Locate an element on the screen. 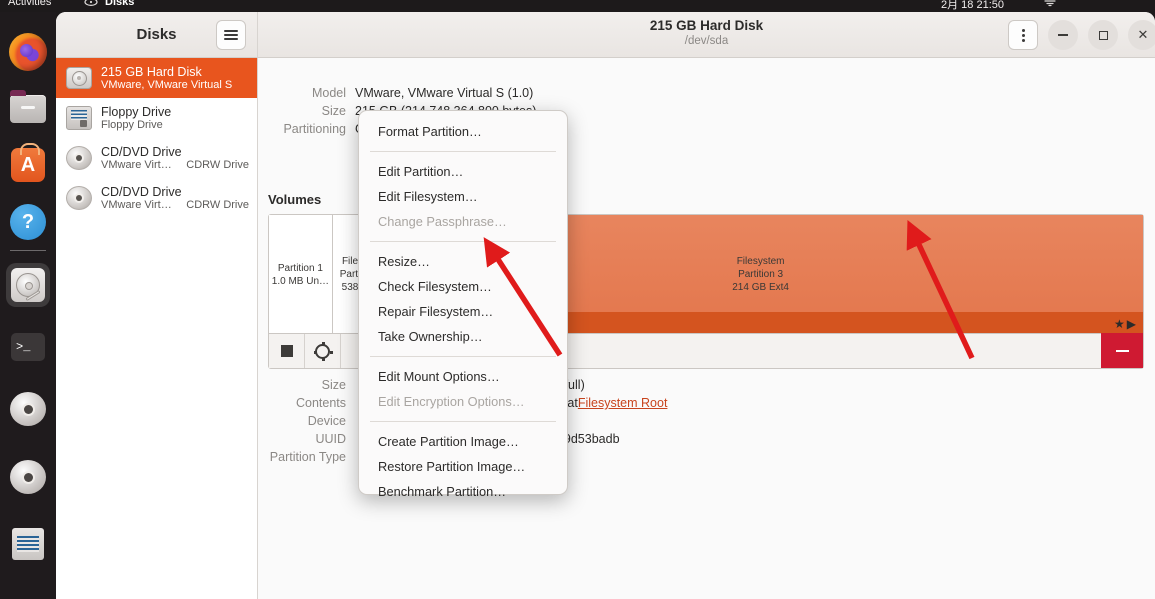 This screenshot has width=1155, height=599. drive-title: Floppy Drive is located at coordinates (136, 111).